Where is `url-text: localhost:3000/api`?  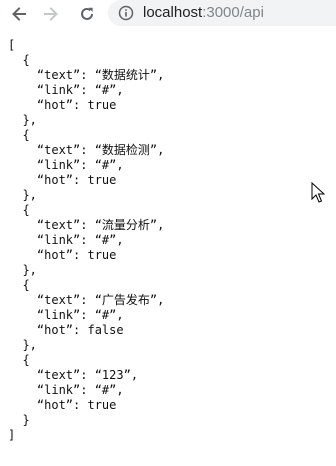
url-text: localhost:3000/api is located at coordinates (203, 13).